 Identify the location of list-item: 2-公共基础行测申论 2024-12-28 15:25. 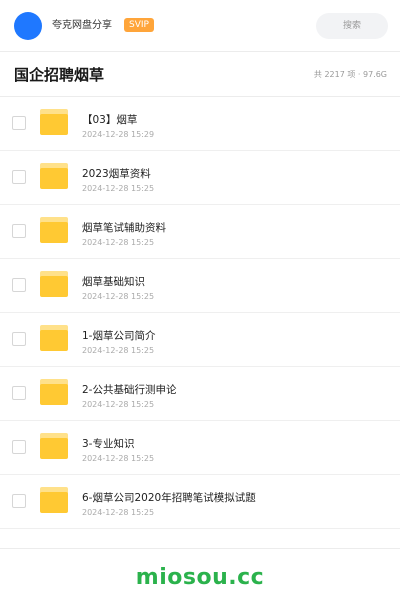
(200, 394).